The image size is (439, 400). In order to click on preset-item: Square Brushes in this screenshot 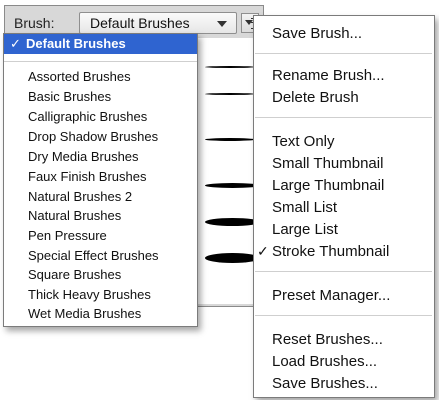, I will do `click(74, 274)`.